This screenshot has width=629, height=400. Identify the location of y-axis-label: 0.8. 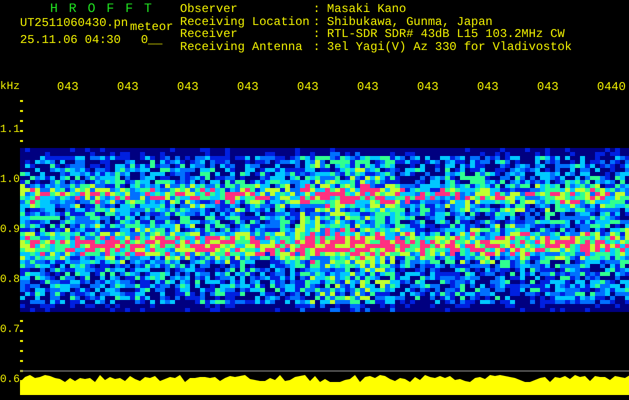
(10, 280).